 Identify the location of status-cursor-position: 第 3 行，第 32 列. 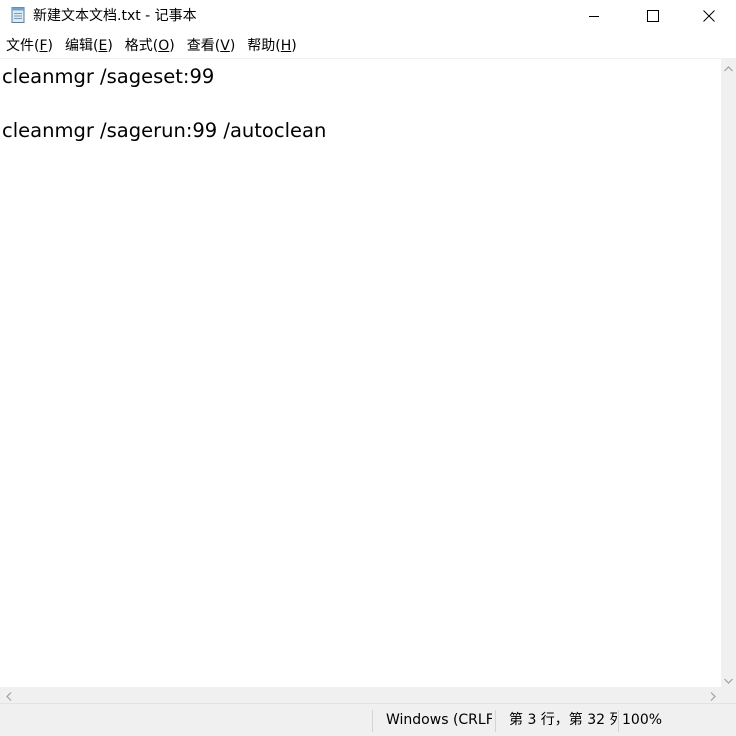
(563, 720).